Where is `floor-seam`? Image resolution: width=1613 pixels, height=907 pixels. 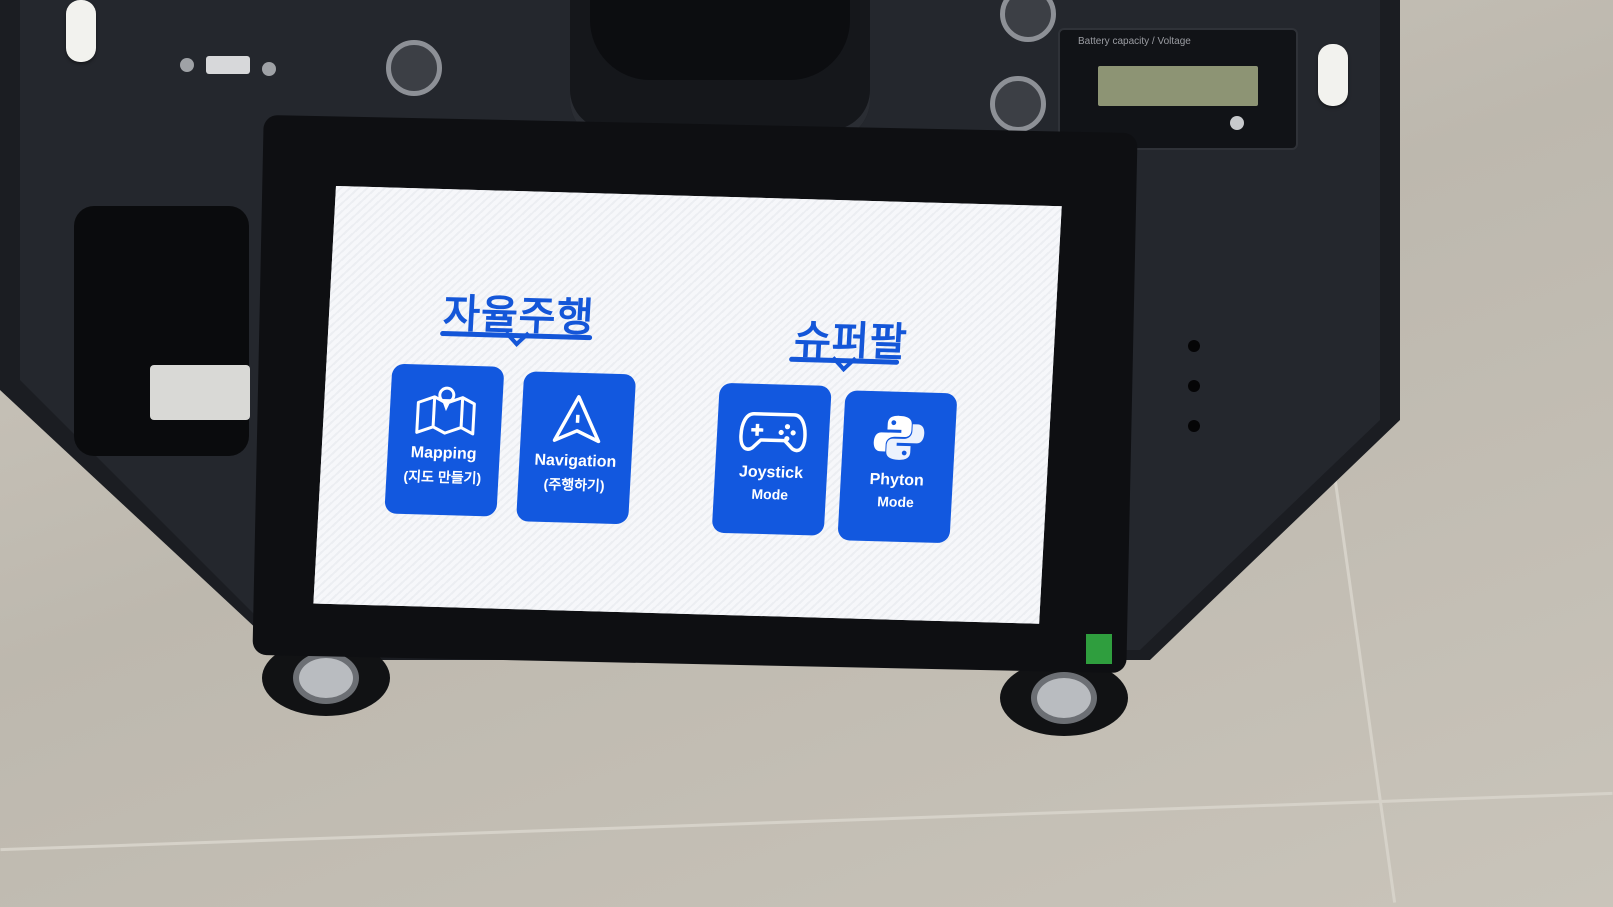 floor-seam is located at coordinates (806, 821).